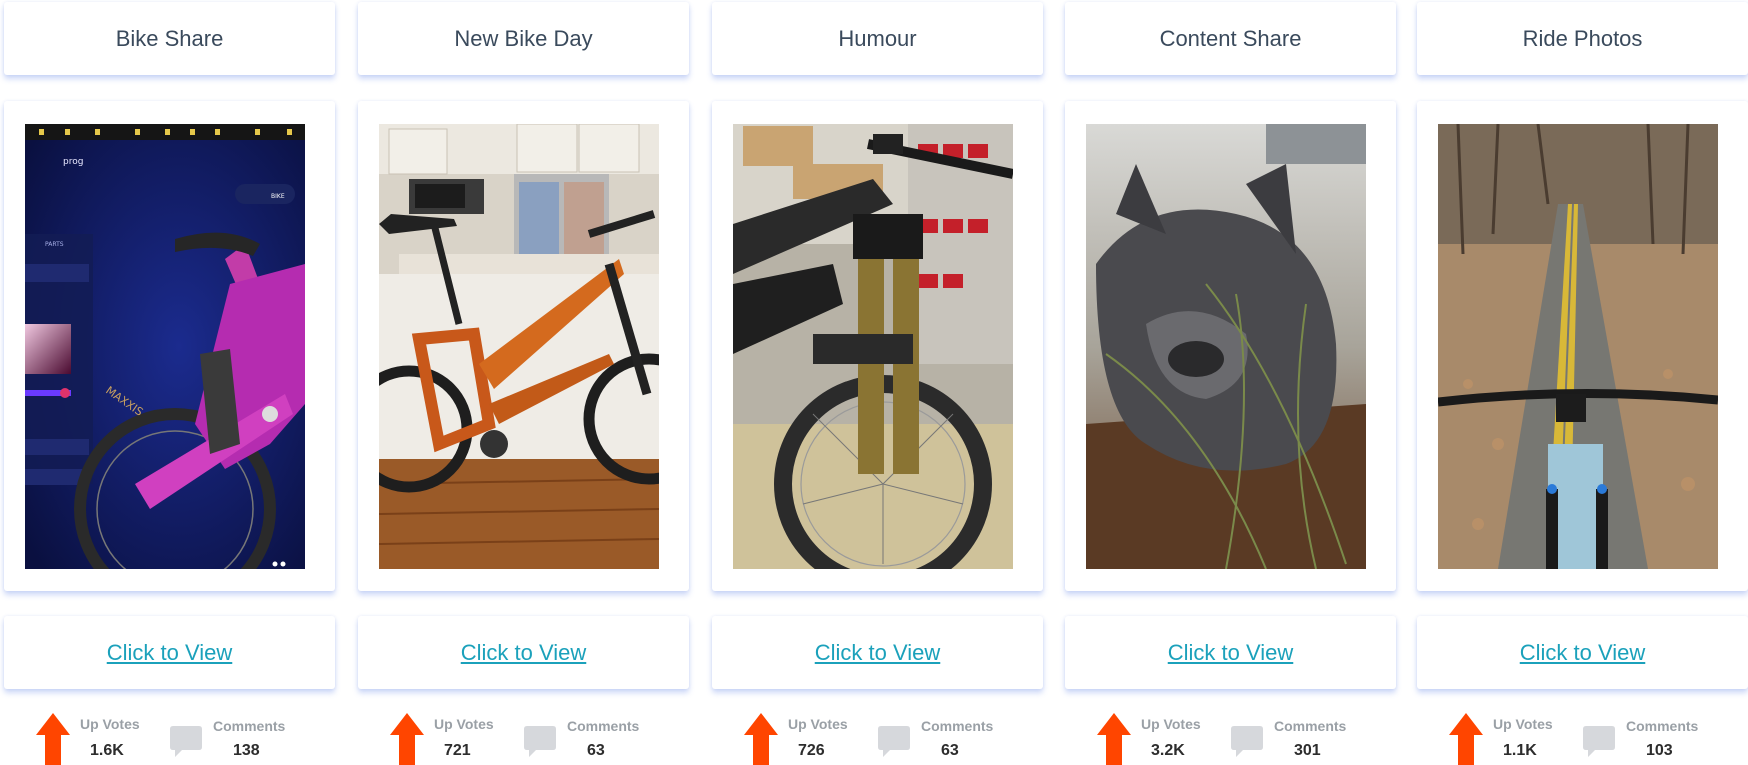 Image resolution: width=1748 pixels, height=765 pixels. I want to click on post-stats: Up Votes 726 Comments 63, so click(877, 737).